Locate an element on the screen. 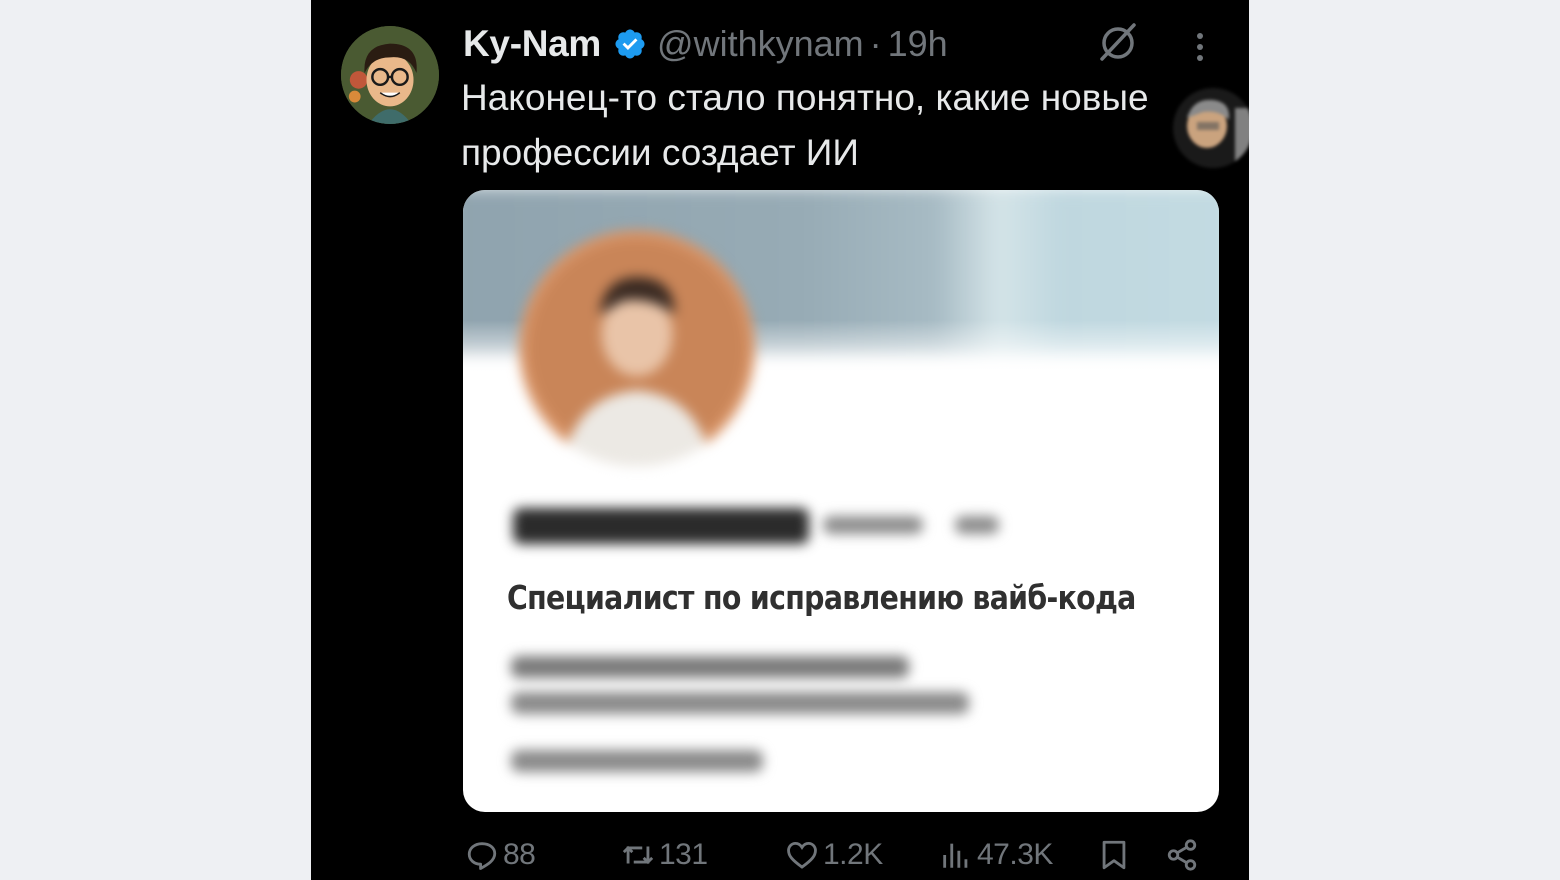 Image resolution: width=1560 pixels, height=880 pixels. reply-count: 88 is located at coordinates (519, 854).